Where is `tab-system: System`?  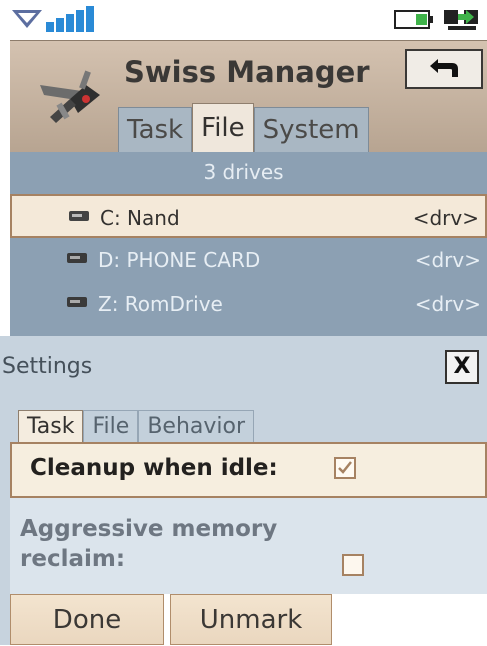 tab-system: System is located at coordinates (311, 129).